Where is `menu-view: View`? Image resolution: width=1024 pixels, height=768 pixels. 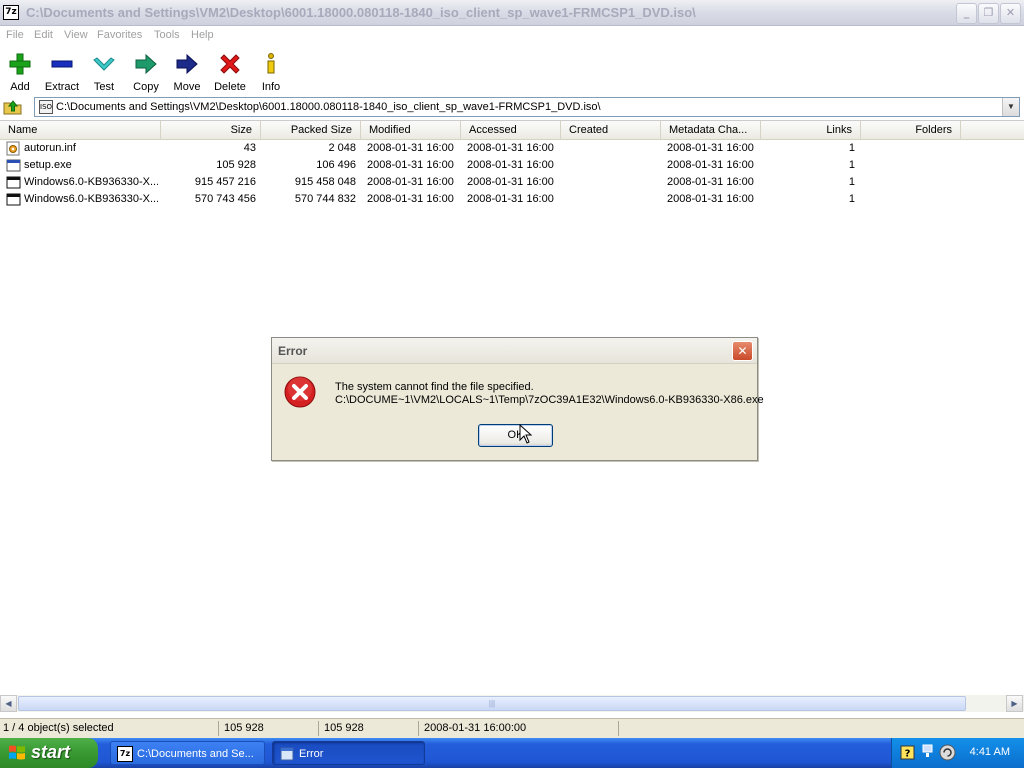 menu-view: View is located at coordinates (76, 35).